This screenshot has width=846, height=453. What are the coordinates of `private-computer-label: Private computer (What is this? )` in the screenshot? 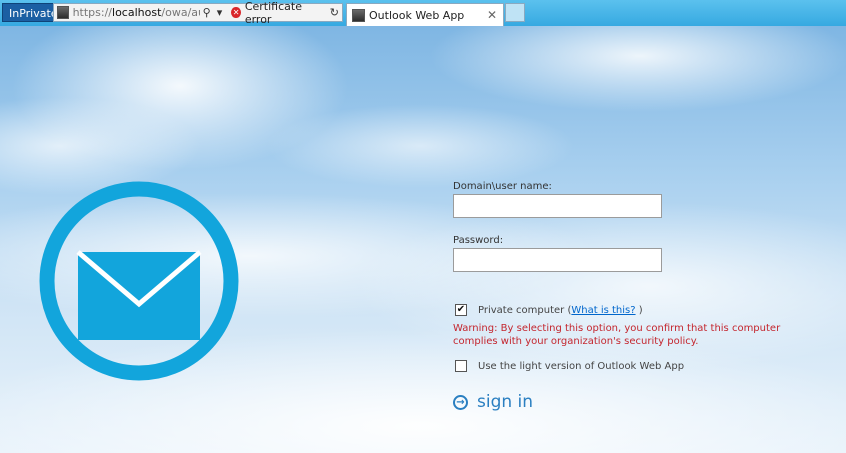 It's located at (560, 310).